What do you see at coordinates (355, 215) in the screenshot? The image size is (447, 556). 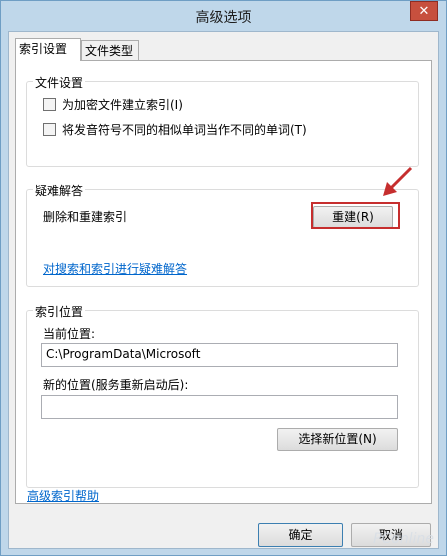 I see `annotation-highlight-box` at bounding box center [355, 215].